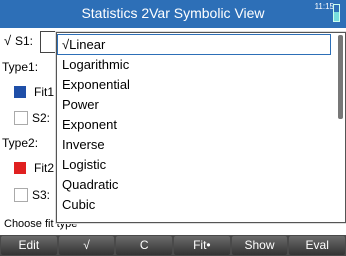 The width and height of the screenshot is (346, 256). I want to click on title-bar: Statistics 2Var Symbolic View 11:15, so click(173, 14).